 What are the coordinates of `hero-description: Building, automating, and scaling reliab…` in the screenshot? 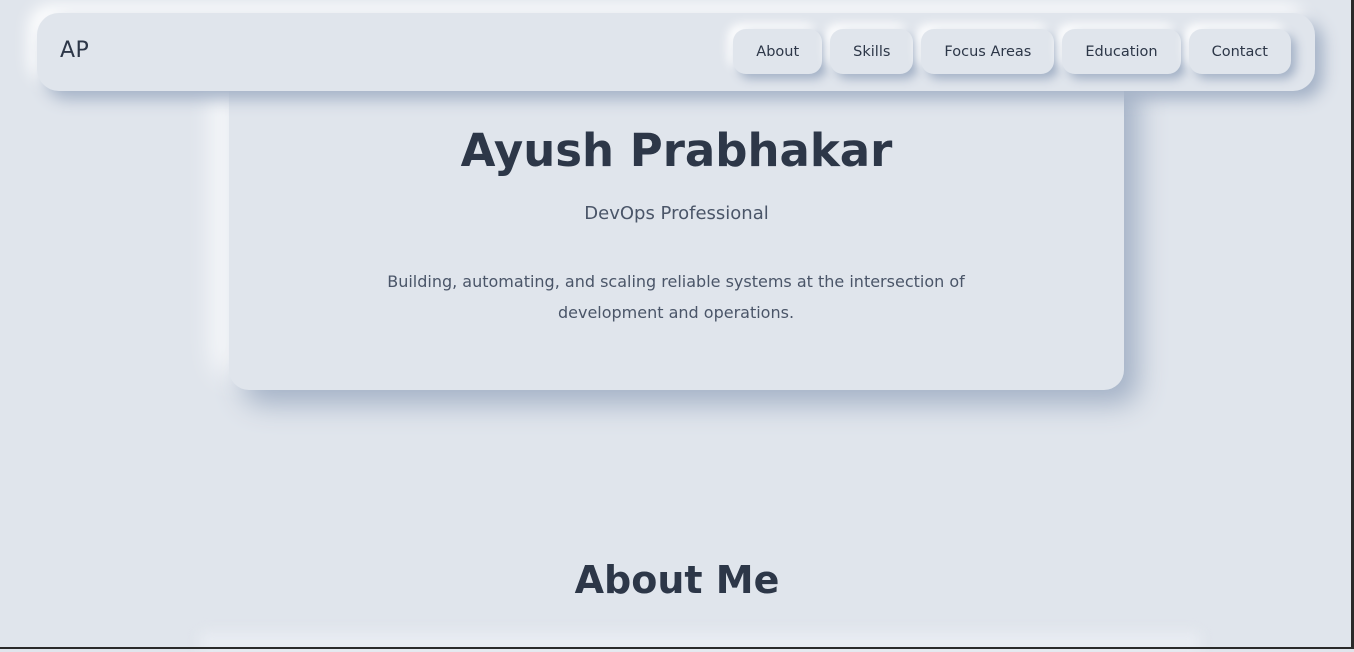 It's located at (676, 297).